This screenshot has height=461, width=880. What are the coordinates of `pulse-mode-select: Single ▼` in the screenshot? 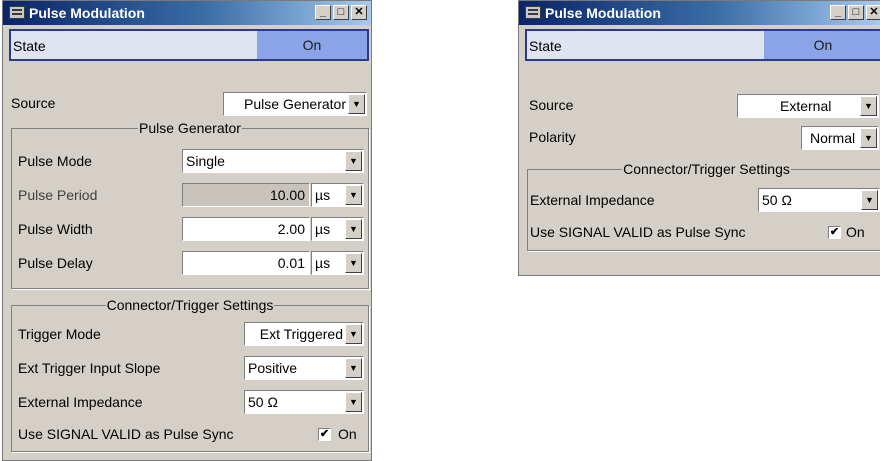 It's located at (273, 161).